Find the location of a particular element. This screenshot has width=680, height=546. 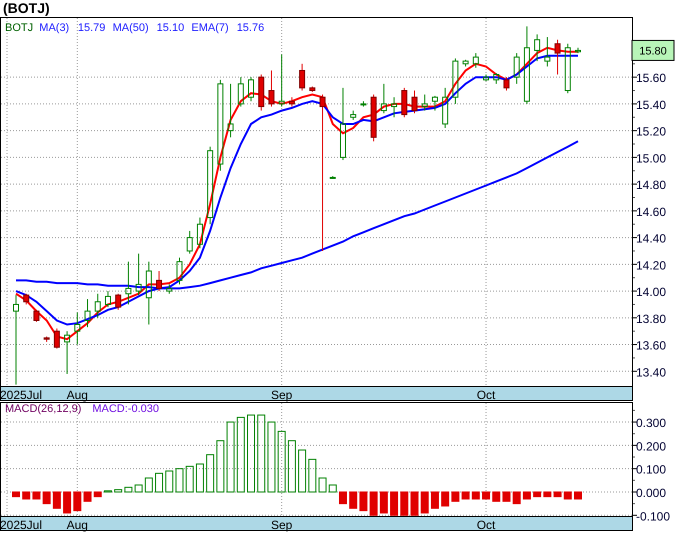

axis-label: 13.60 is located at coordinates (651, 345).